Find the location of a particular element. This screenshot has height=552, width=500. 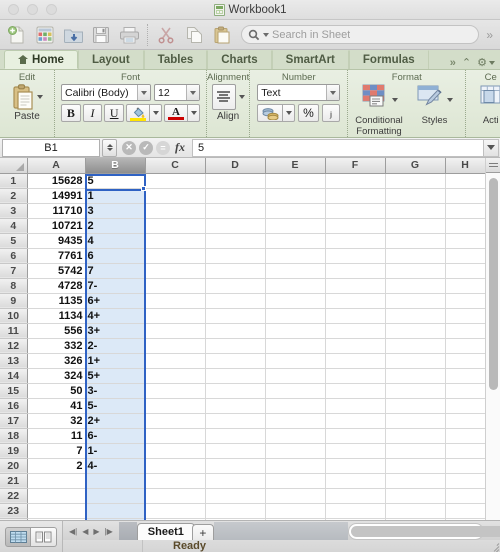

cell-A1: 15628 is located at coordinates (56, 181).